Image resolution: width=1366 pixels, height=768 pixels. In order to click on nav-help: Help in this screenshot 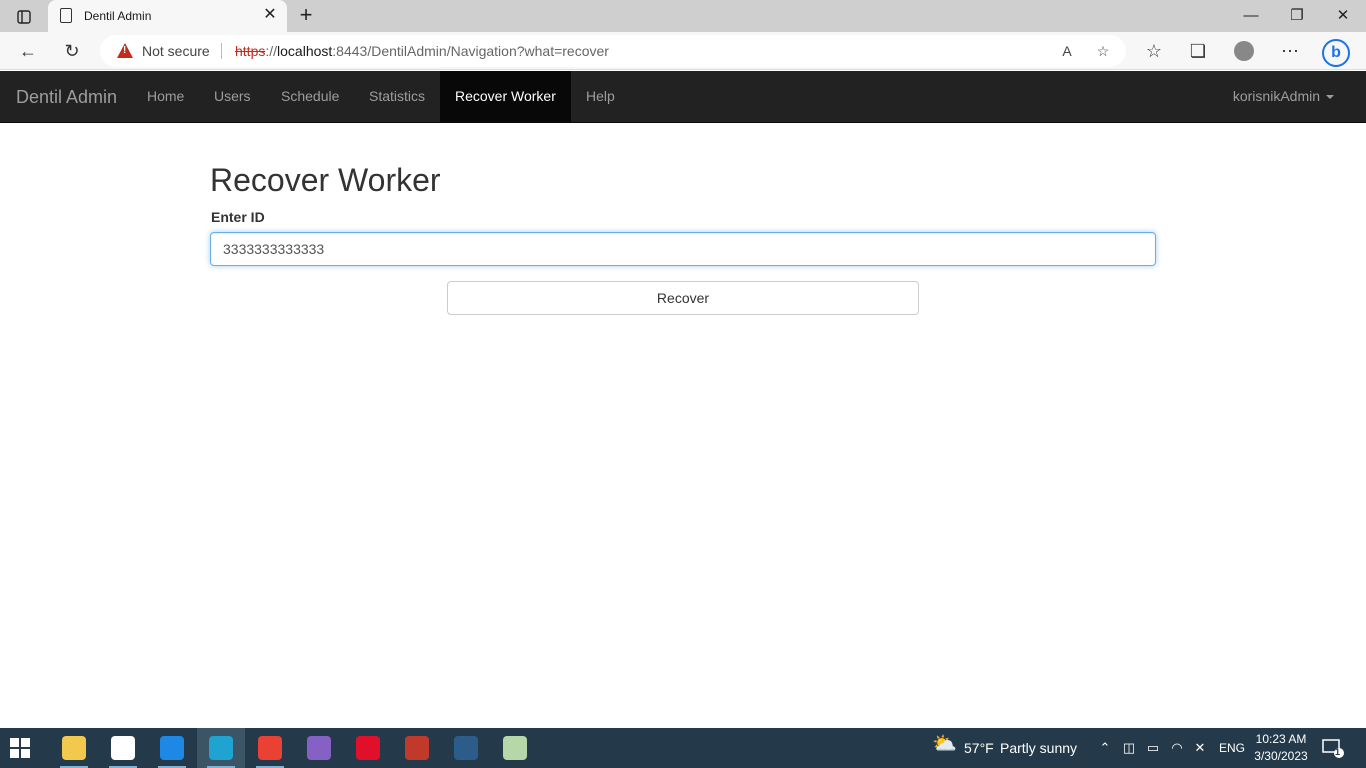, I will do `click(600, 96)`.